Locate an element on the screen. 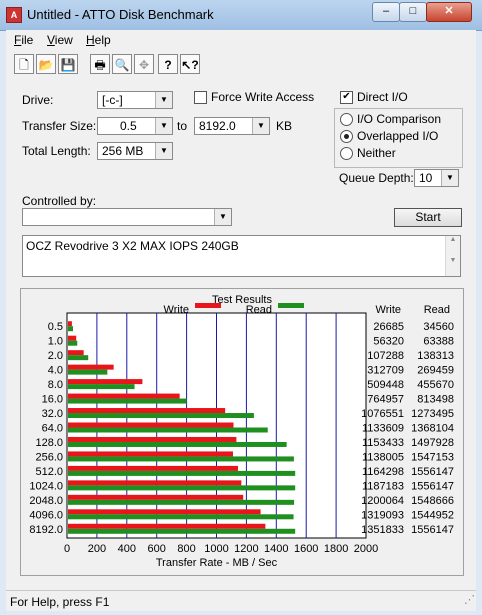 The height and width of the screenshot is (615, 482). save-icon: 💾 is located at coordinates (68, 64).